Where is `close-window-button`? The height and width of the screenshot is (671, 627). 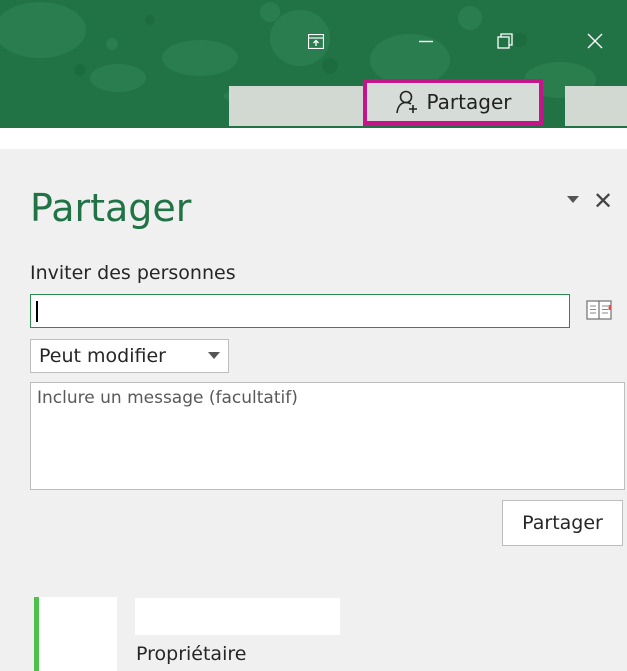 close-window-button is located at coordinates (595, 41).